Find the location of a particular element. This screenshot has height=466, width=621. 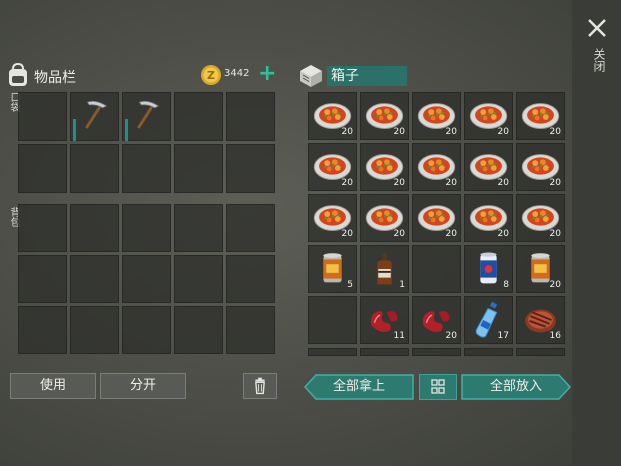

take-all-button: 全部拿上 is located at coordinates (359, 387).